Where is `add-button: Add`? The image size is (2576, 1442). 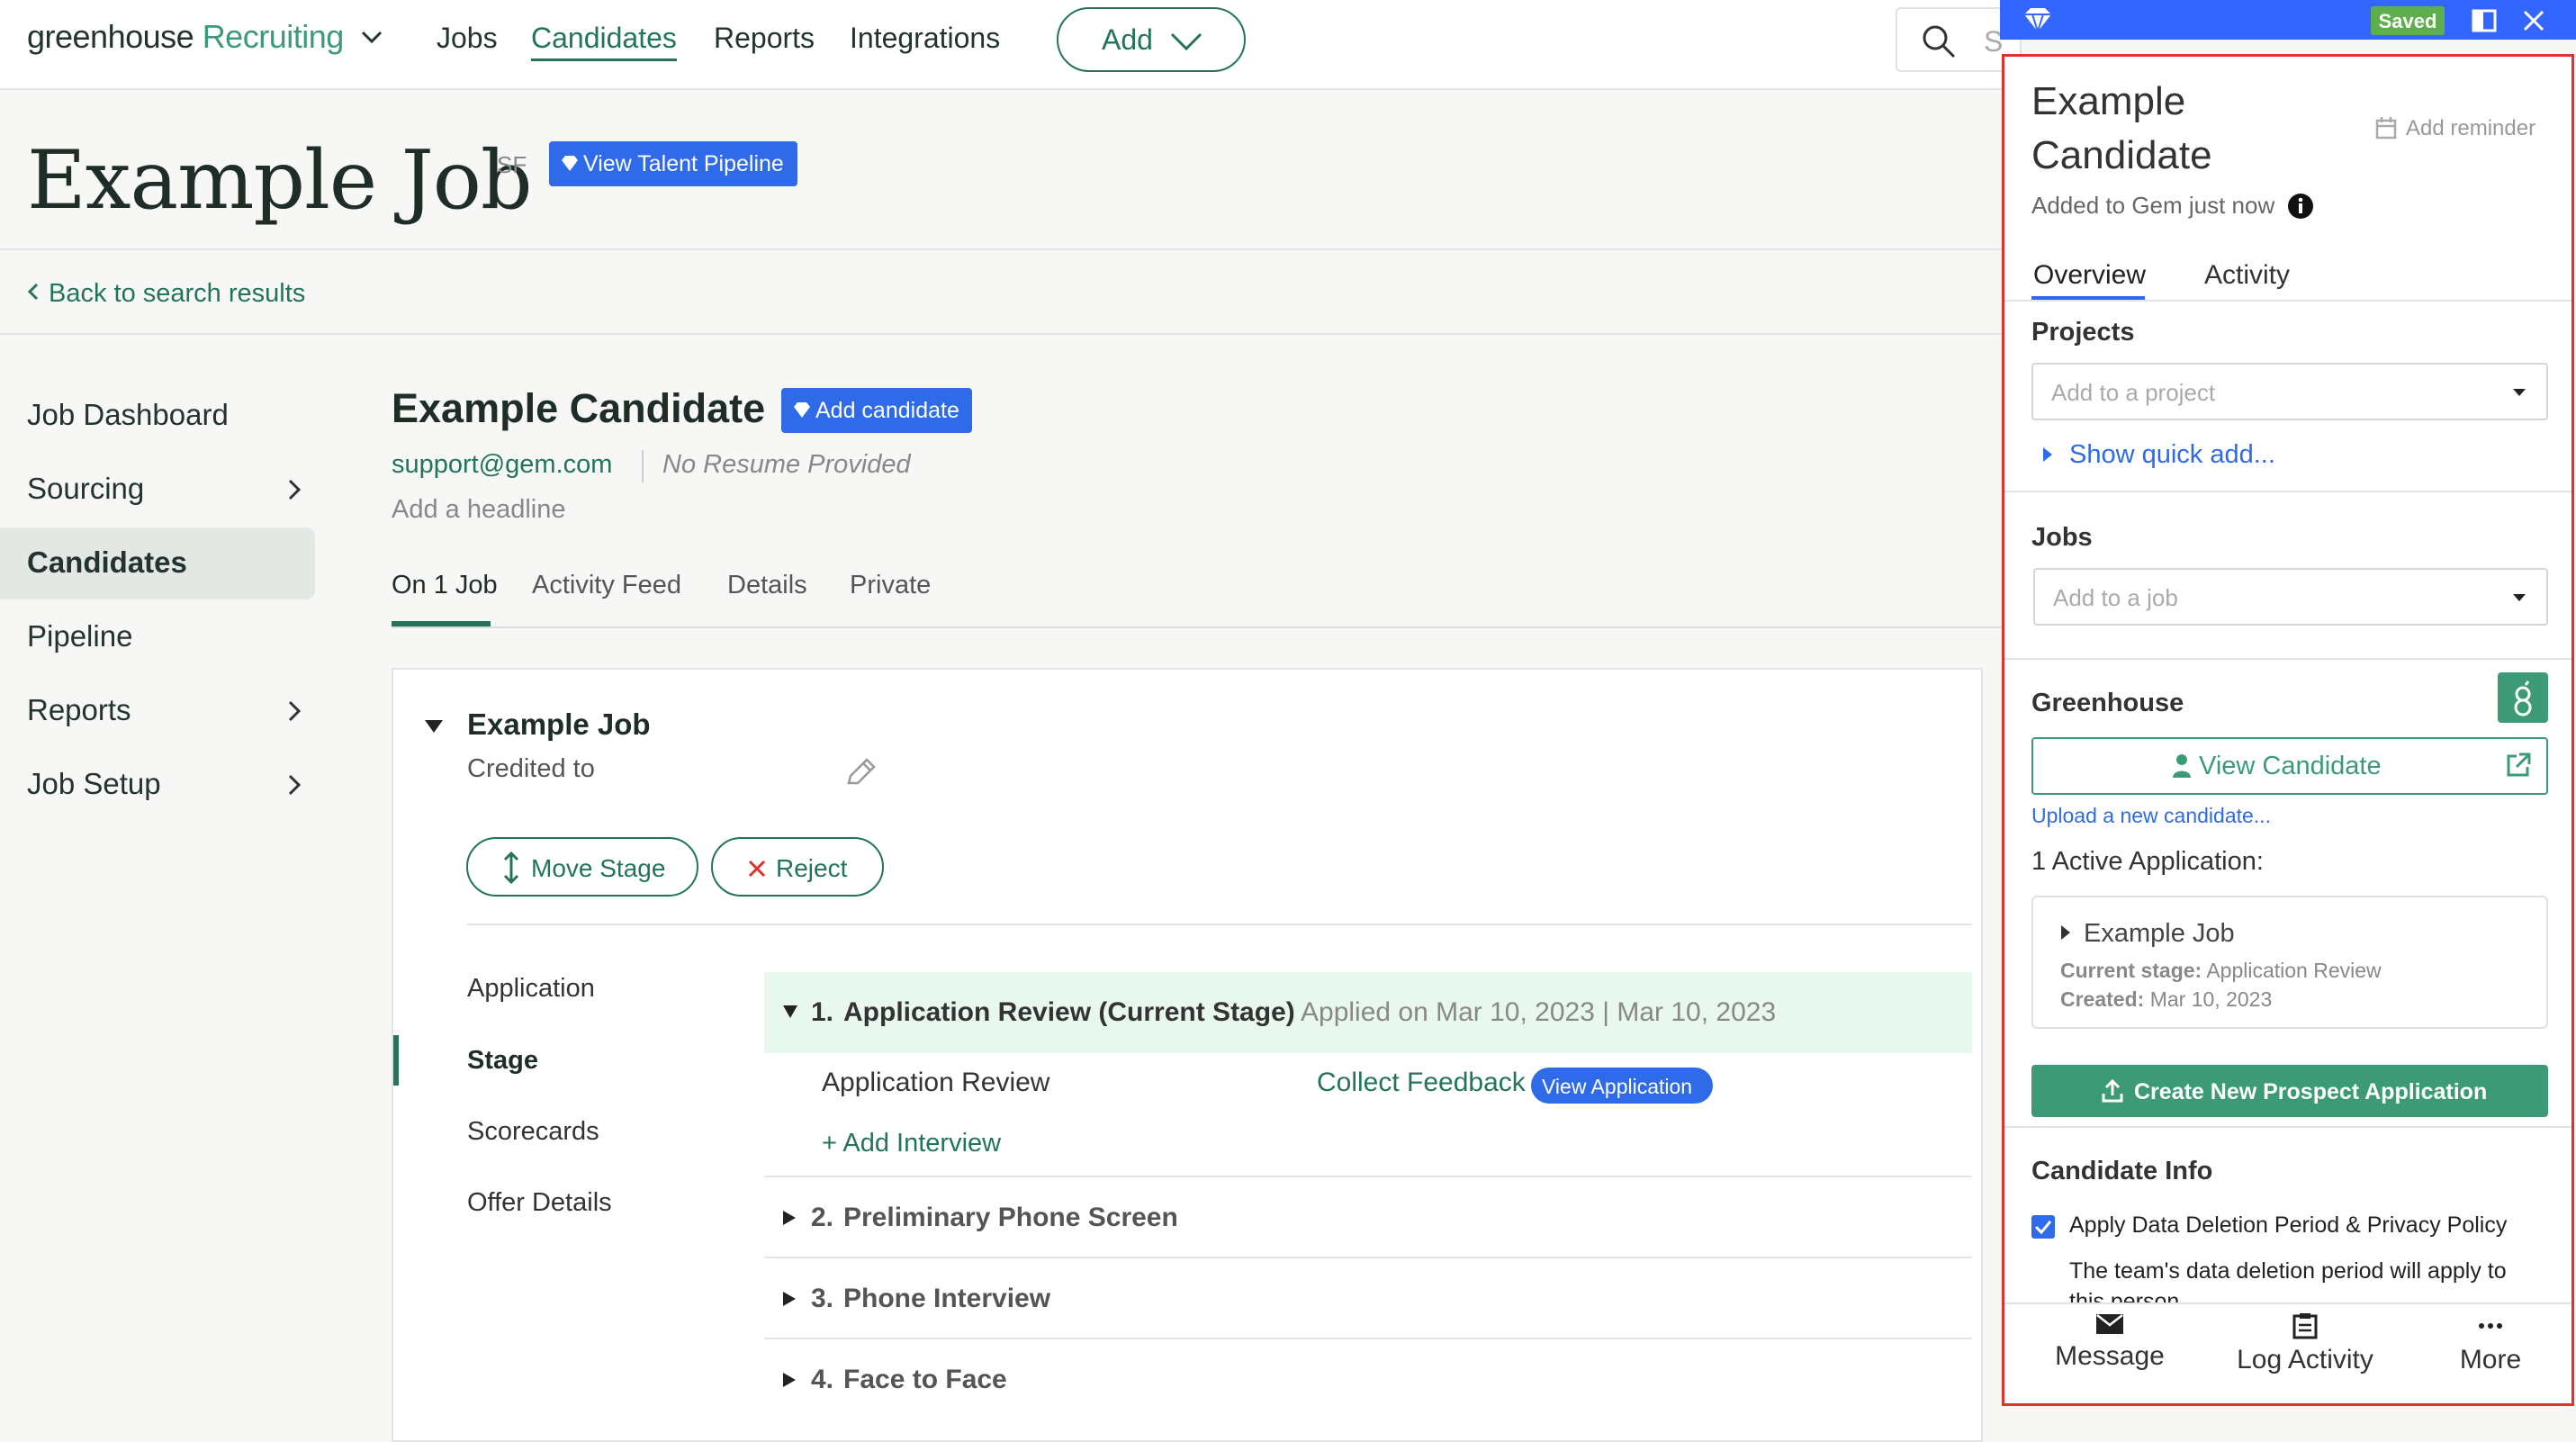 add-button: Add is located at coordinates (1151, 39).